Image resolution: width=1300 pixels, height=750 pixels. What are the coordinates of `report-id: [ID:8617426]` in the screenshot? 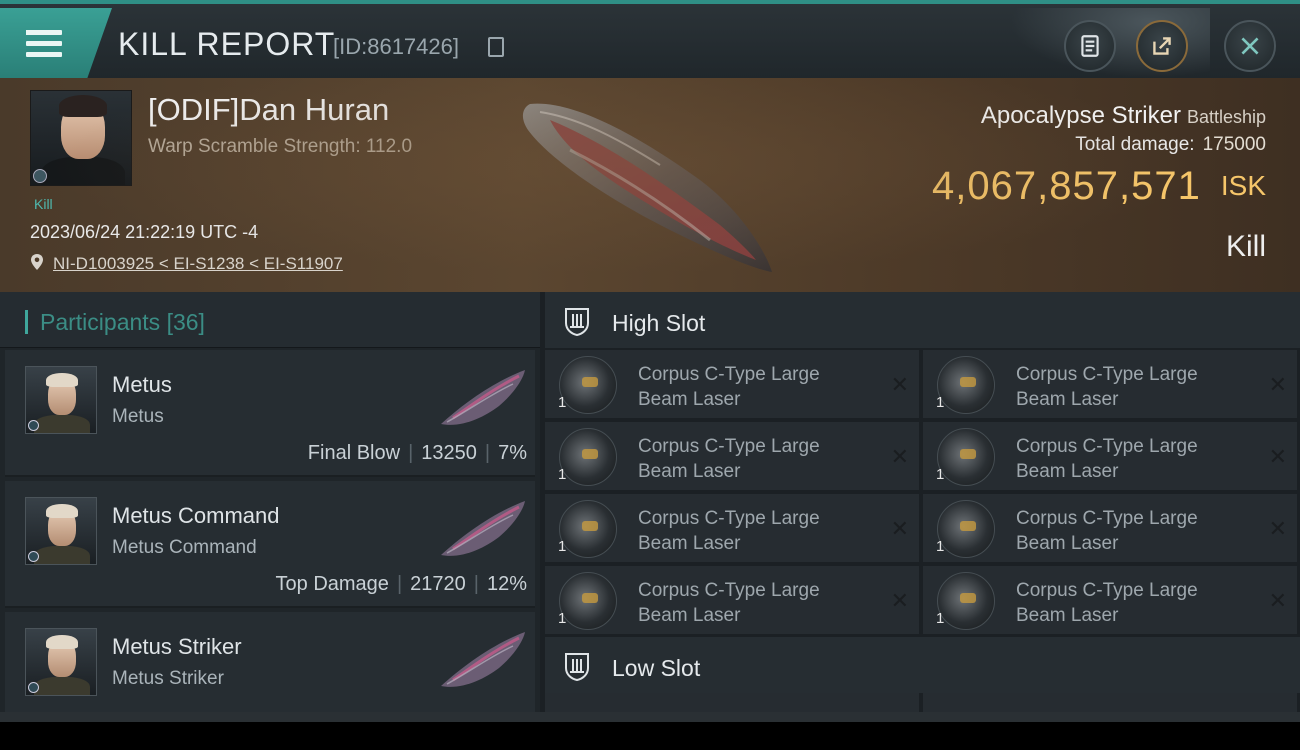 It's located at (396, 46).